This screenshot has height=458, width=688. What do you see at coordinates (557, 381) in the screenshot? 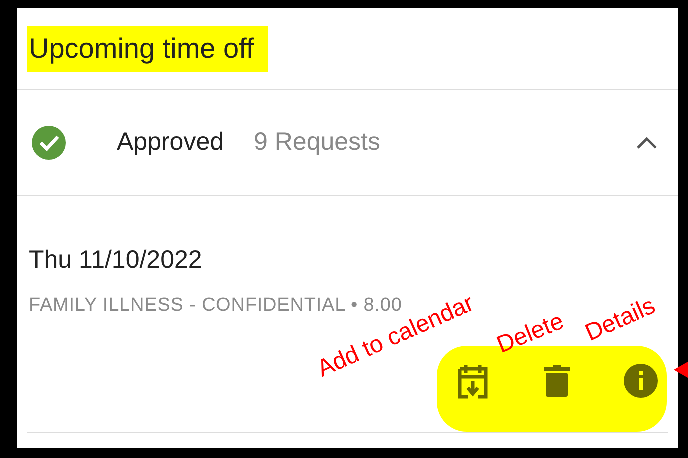
I see `trash-icon` at bounding box center [557, 381].